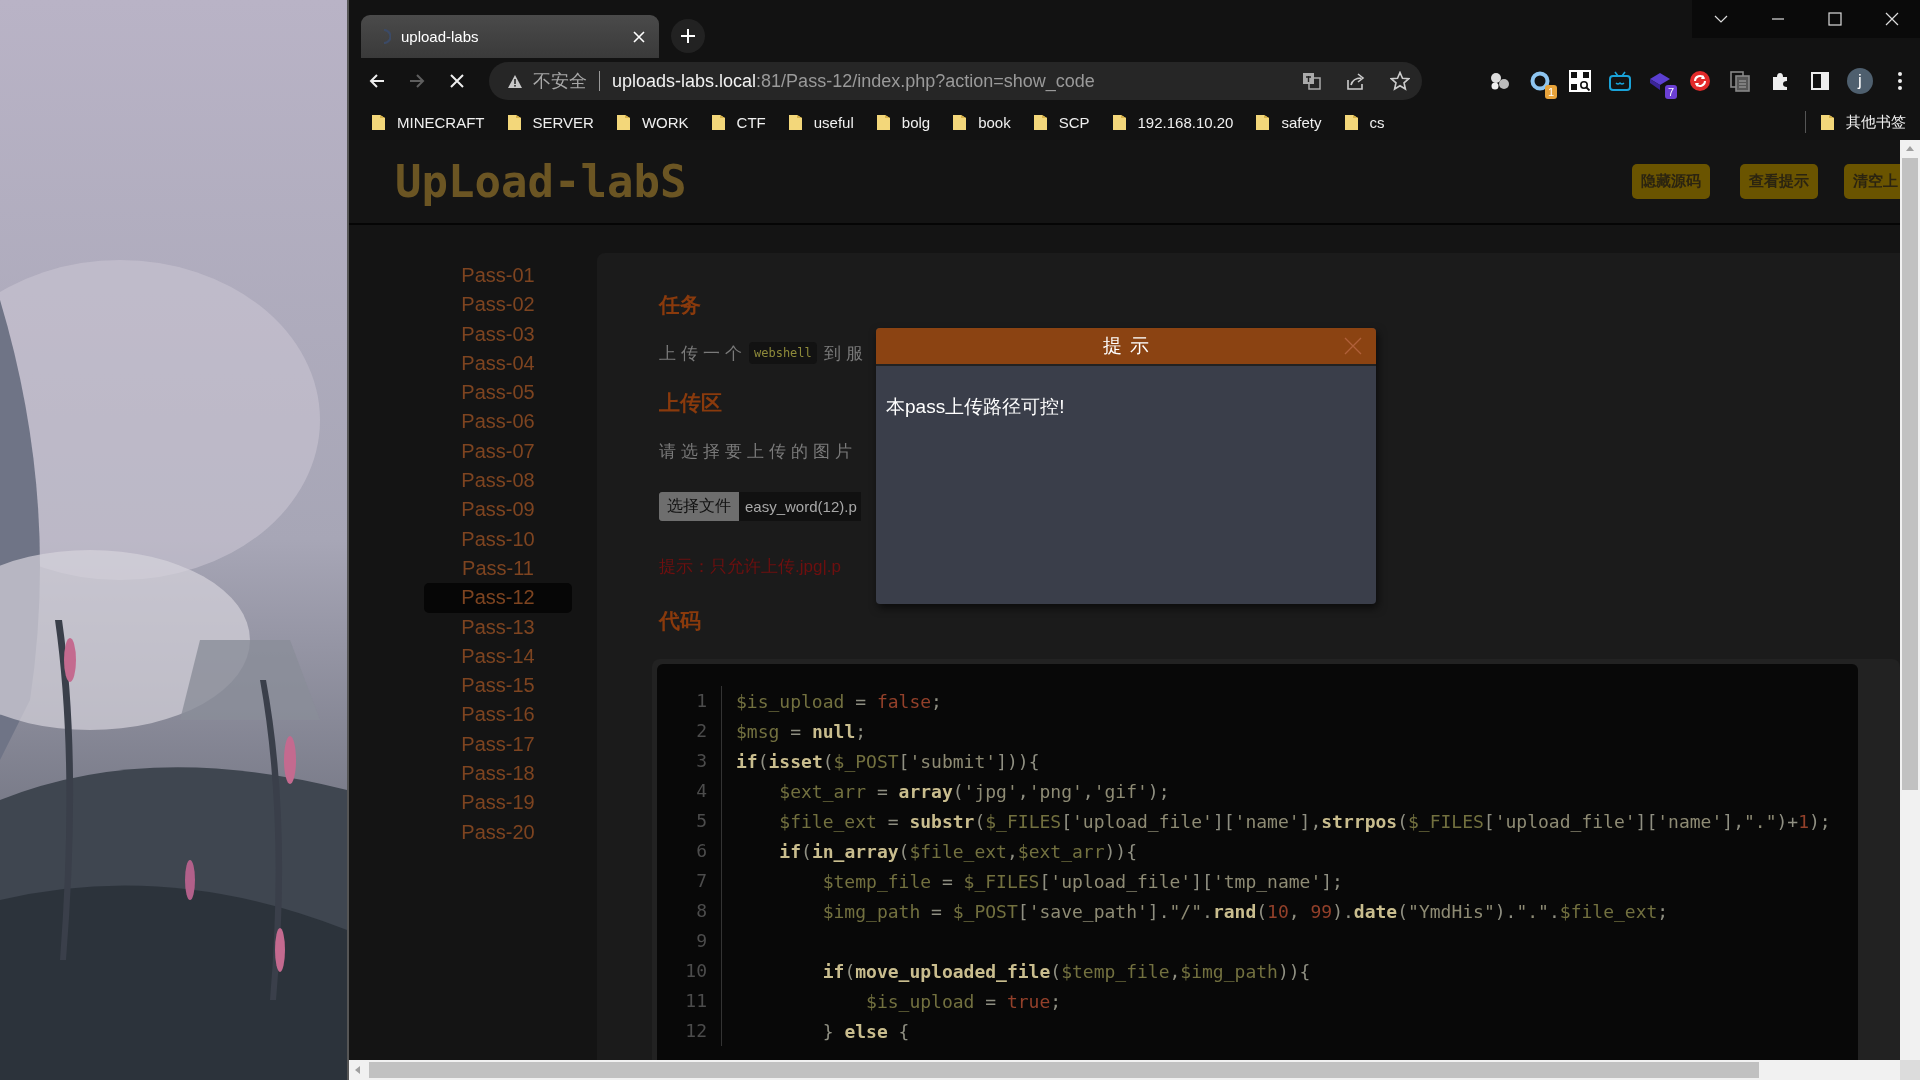 The width and height of the screenshot is (1920, 1080). Describe the element at coordinates (498, 598) in the screenshot. I see `pass-link: Pass-12` at that location.